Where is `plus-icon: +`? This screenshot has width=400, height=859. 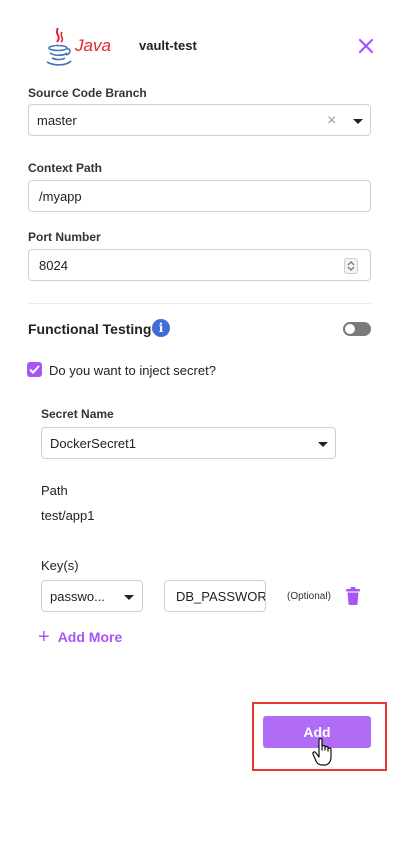
plus-icon: + is located at coordinates (44, 637).